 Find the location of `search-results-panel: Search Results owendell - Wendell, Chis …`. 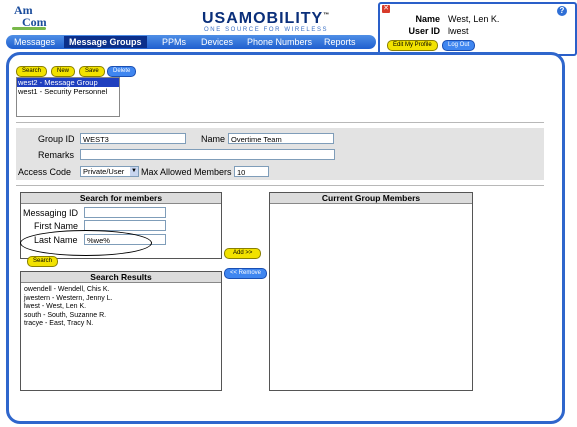

search-results-panel: Search Results owendell - Wendell, Chis … is located at coordinates (121, 331).